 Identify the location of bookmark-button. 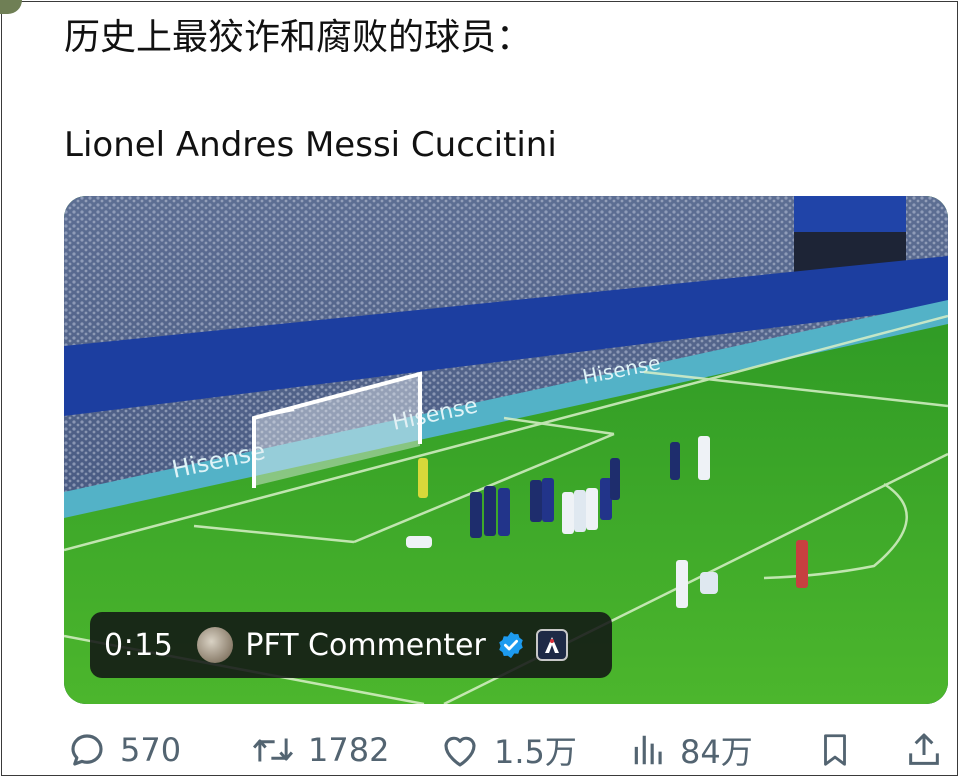
(835, 750).